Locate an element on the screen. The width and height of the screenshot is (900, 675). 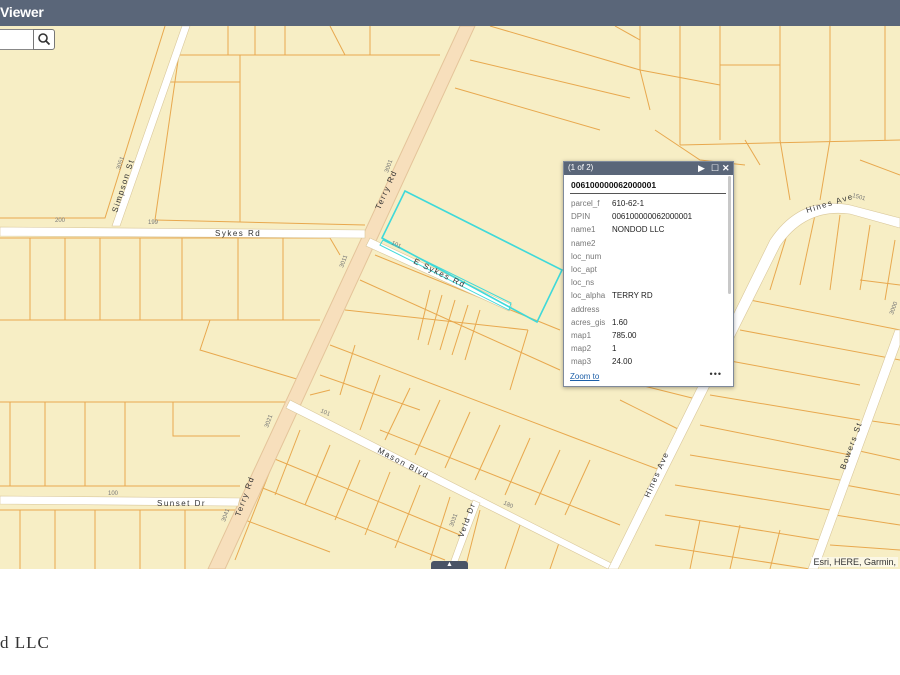
street-label-sunset: Sunset Dr is located at coordinates (181, 503).